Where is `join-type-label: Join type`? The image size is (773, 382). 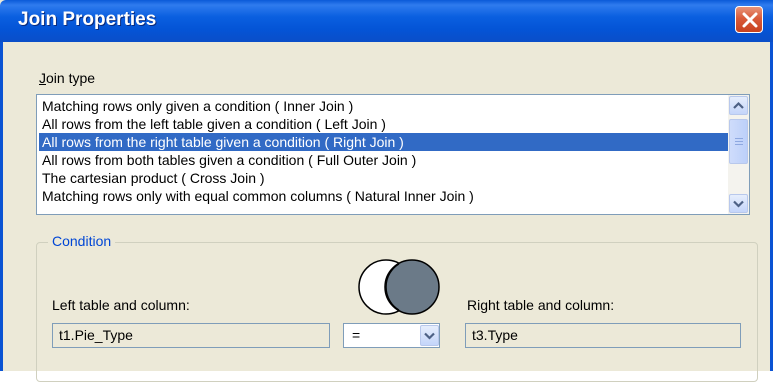 join-type-label: Join type is located at coordinates (67, 78).